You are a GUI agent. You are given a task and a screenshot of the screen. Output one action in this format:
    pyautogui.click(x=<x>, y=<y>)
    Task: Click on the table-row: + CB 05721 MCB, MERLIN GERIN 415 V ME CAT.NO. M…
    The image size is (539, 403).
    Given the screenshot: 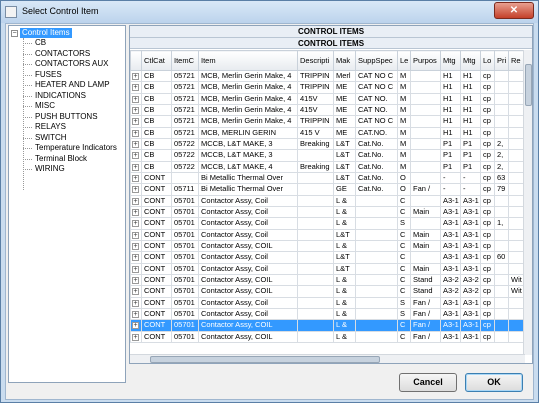 What is the action you would take?
    pyautogui.click(x=328, y=132)
    